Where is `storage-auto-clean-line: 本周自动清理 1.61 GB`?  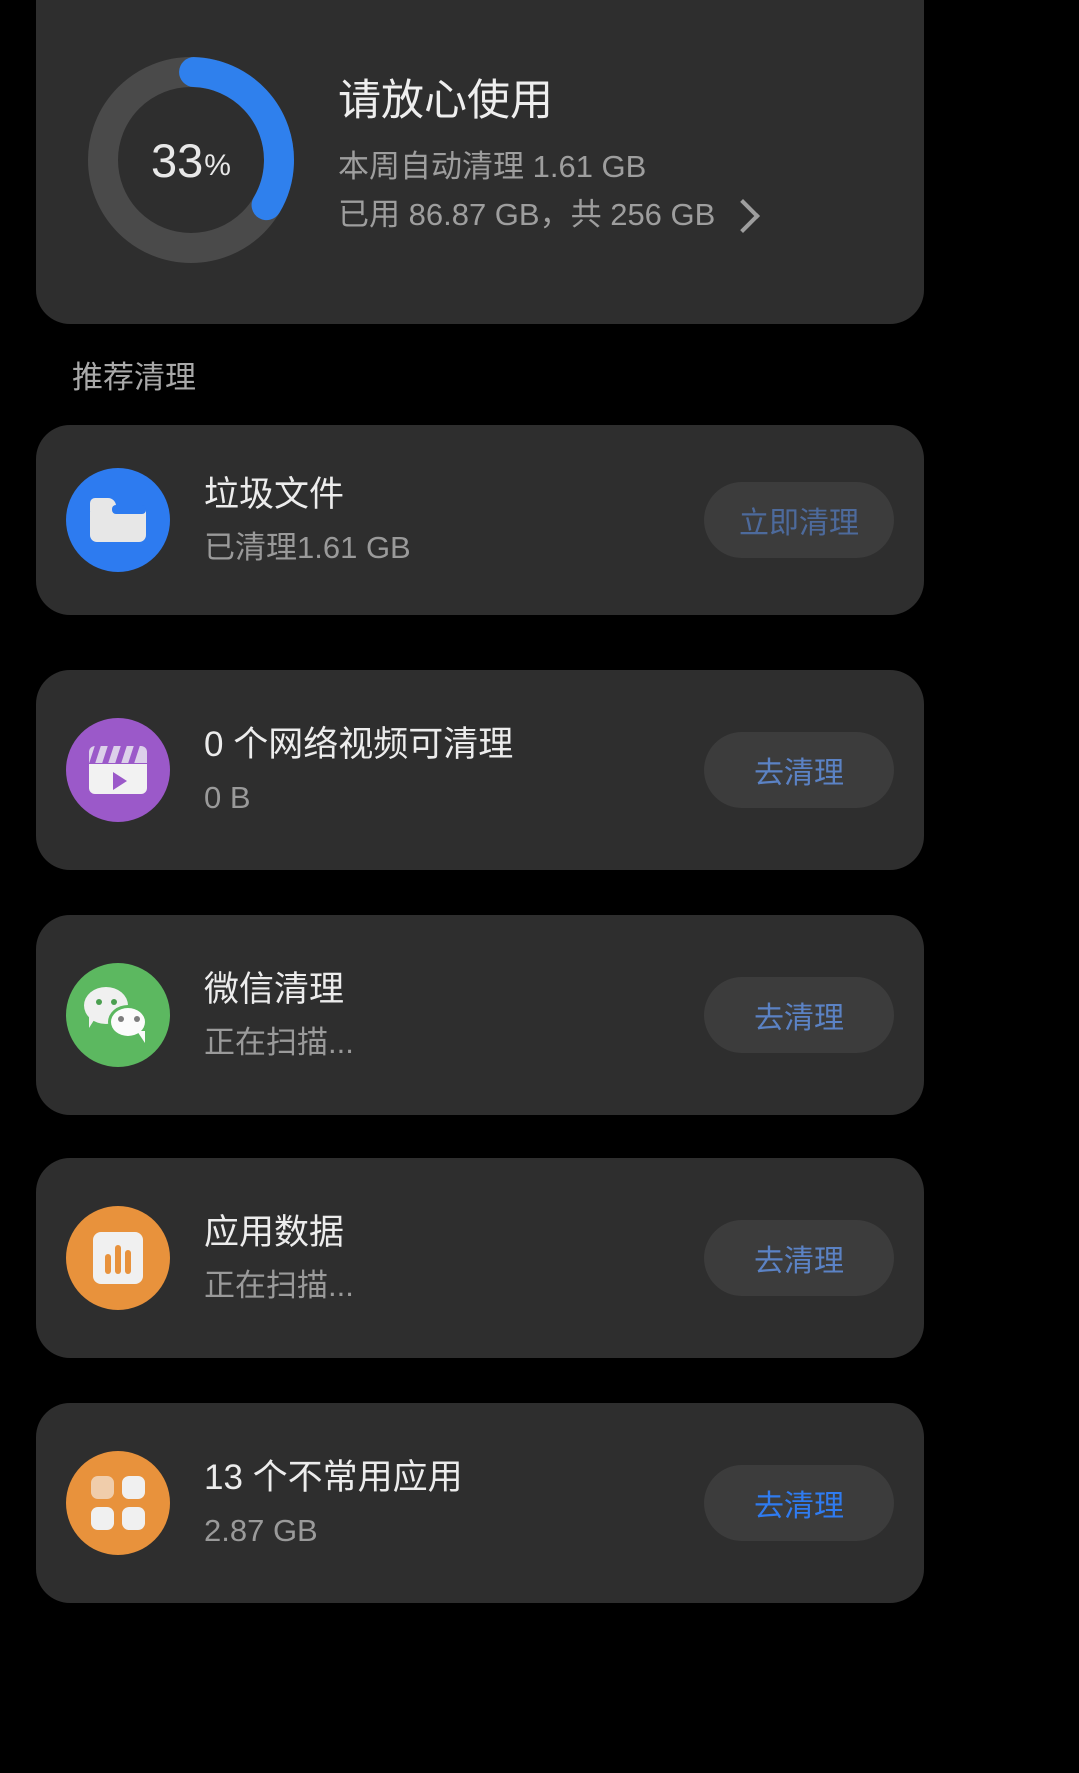 storage-auto-clean-line: 本周自动清理 1.61 GB is located at coordinates (492, 167).